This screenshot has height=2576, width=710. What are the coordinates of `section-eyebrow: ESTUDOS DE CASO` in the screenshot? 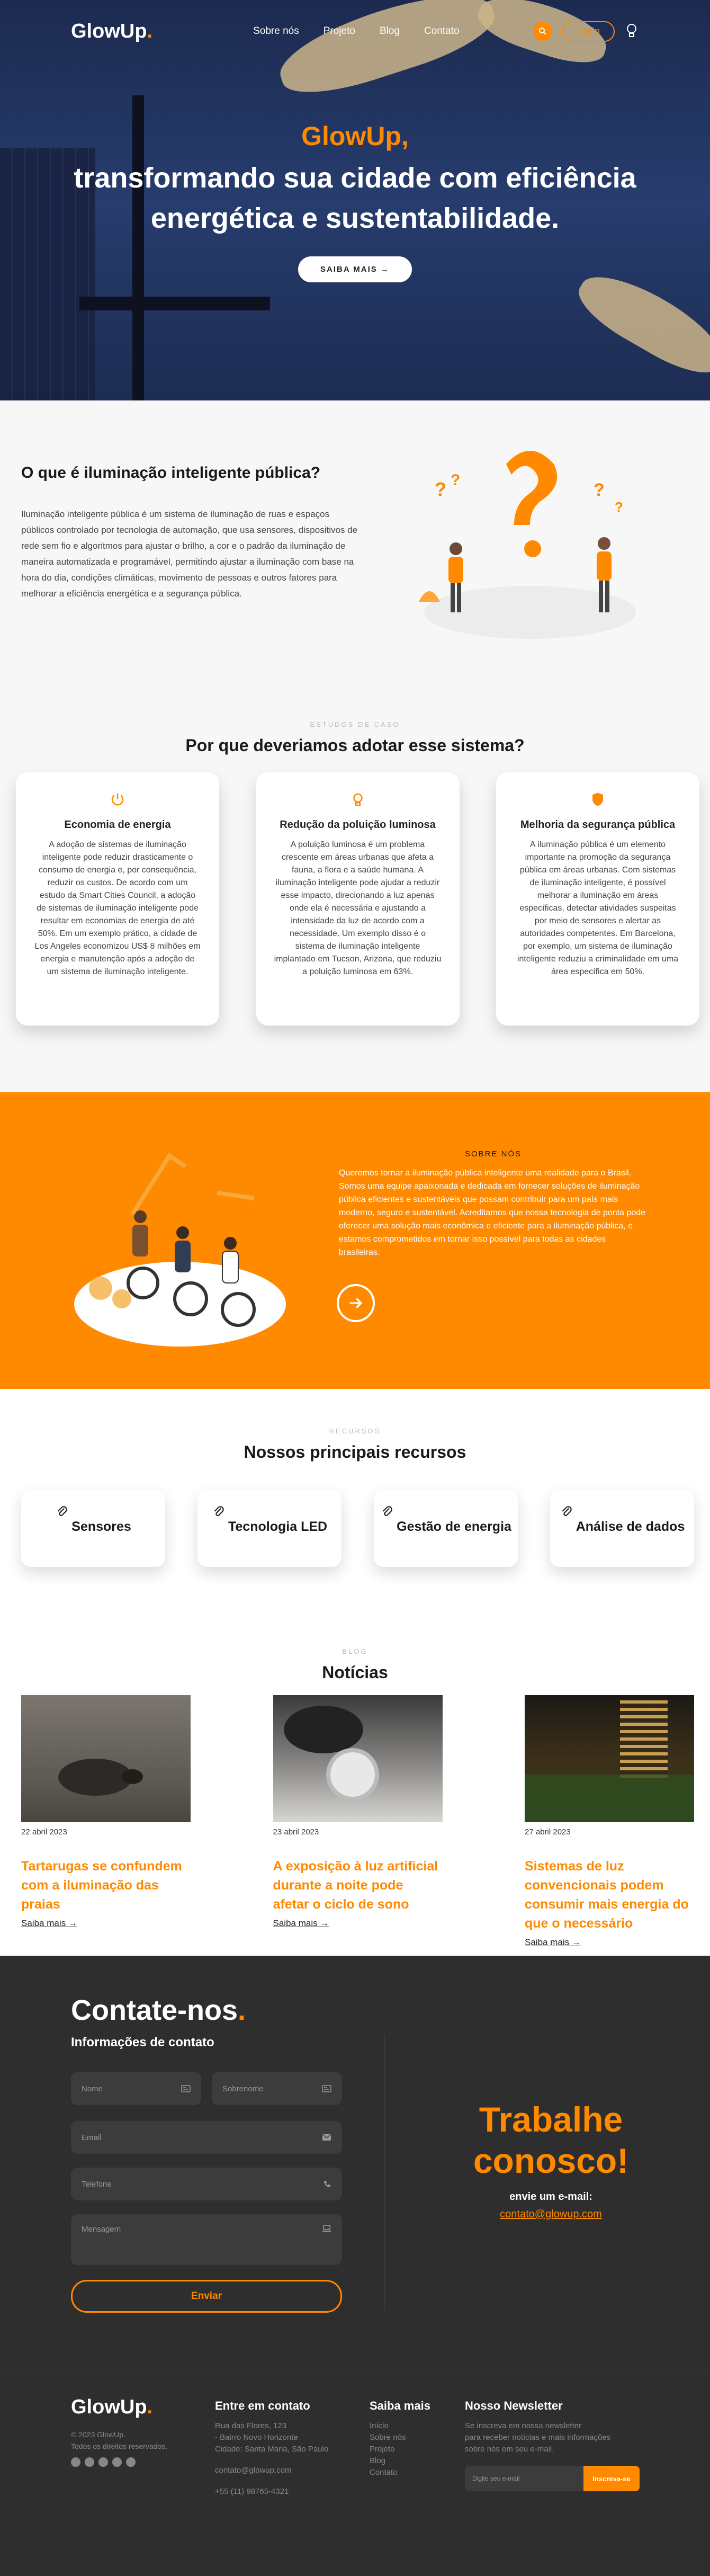 It's located at (355, 724).